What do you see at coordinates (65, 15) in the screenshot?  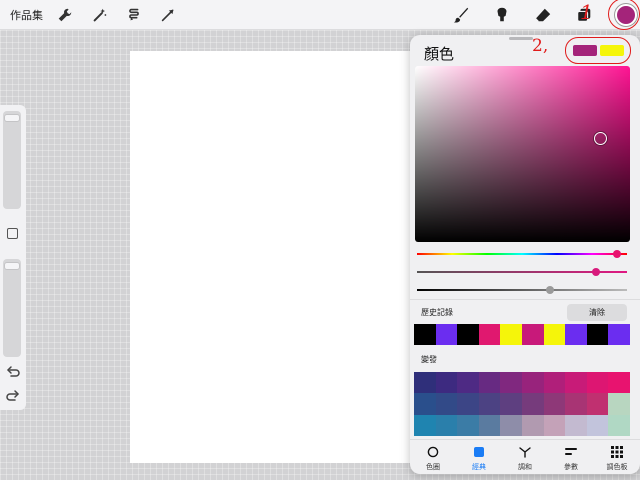 I see `wrench-icon` at bounding box center [65, 15].